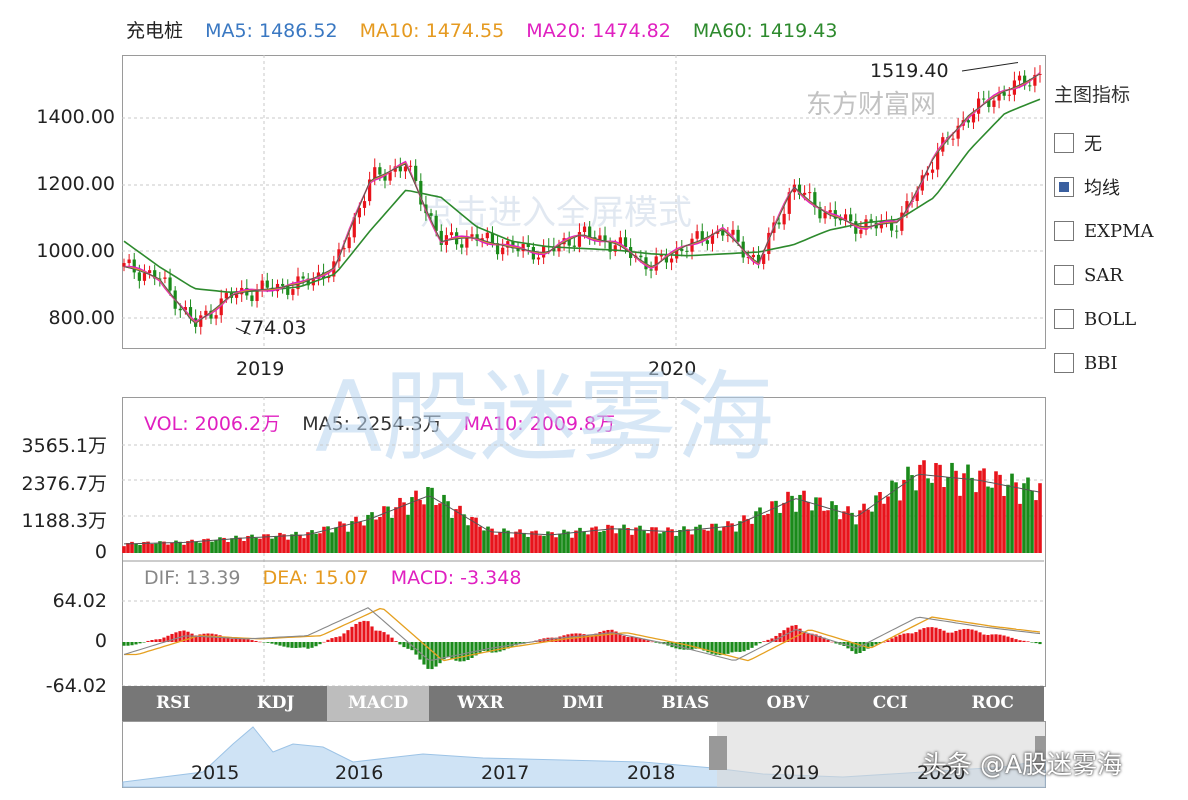 The image size is (1188, 800). I want to click on overview-navigator: 2015 2016 2017 2018 2019 2020, so click(584, 754).